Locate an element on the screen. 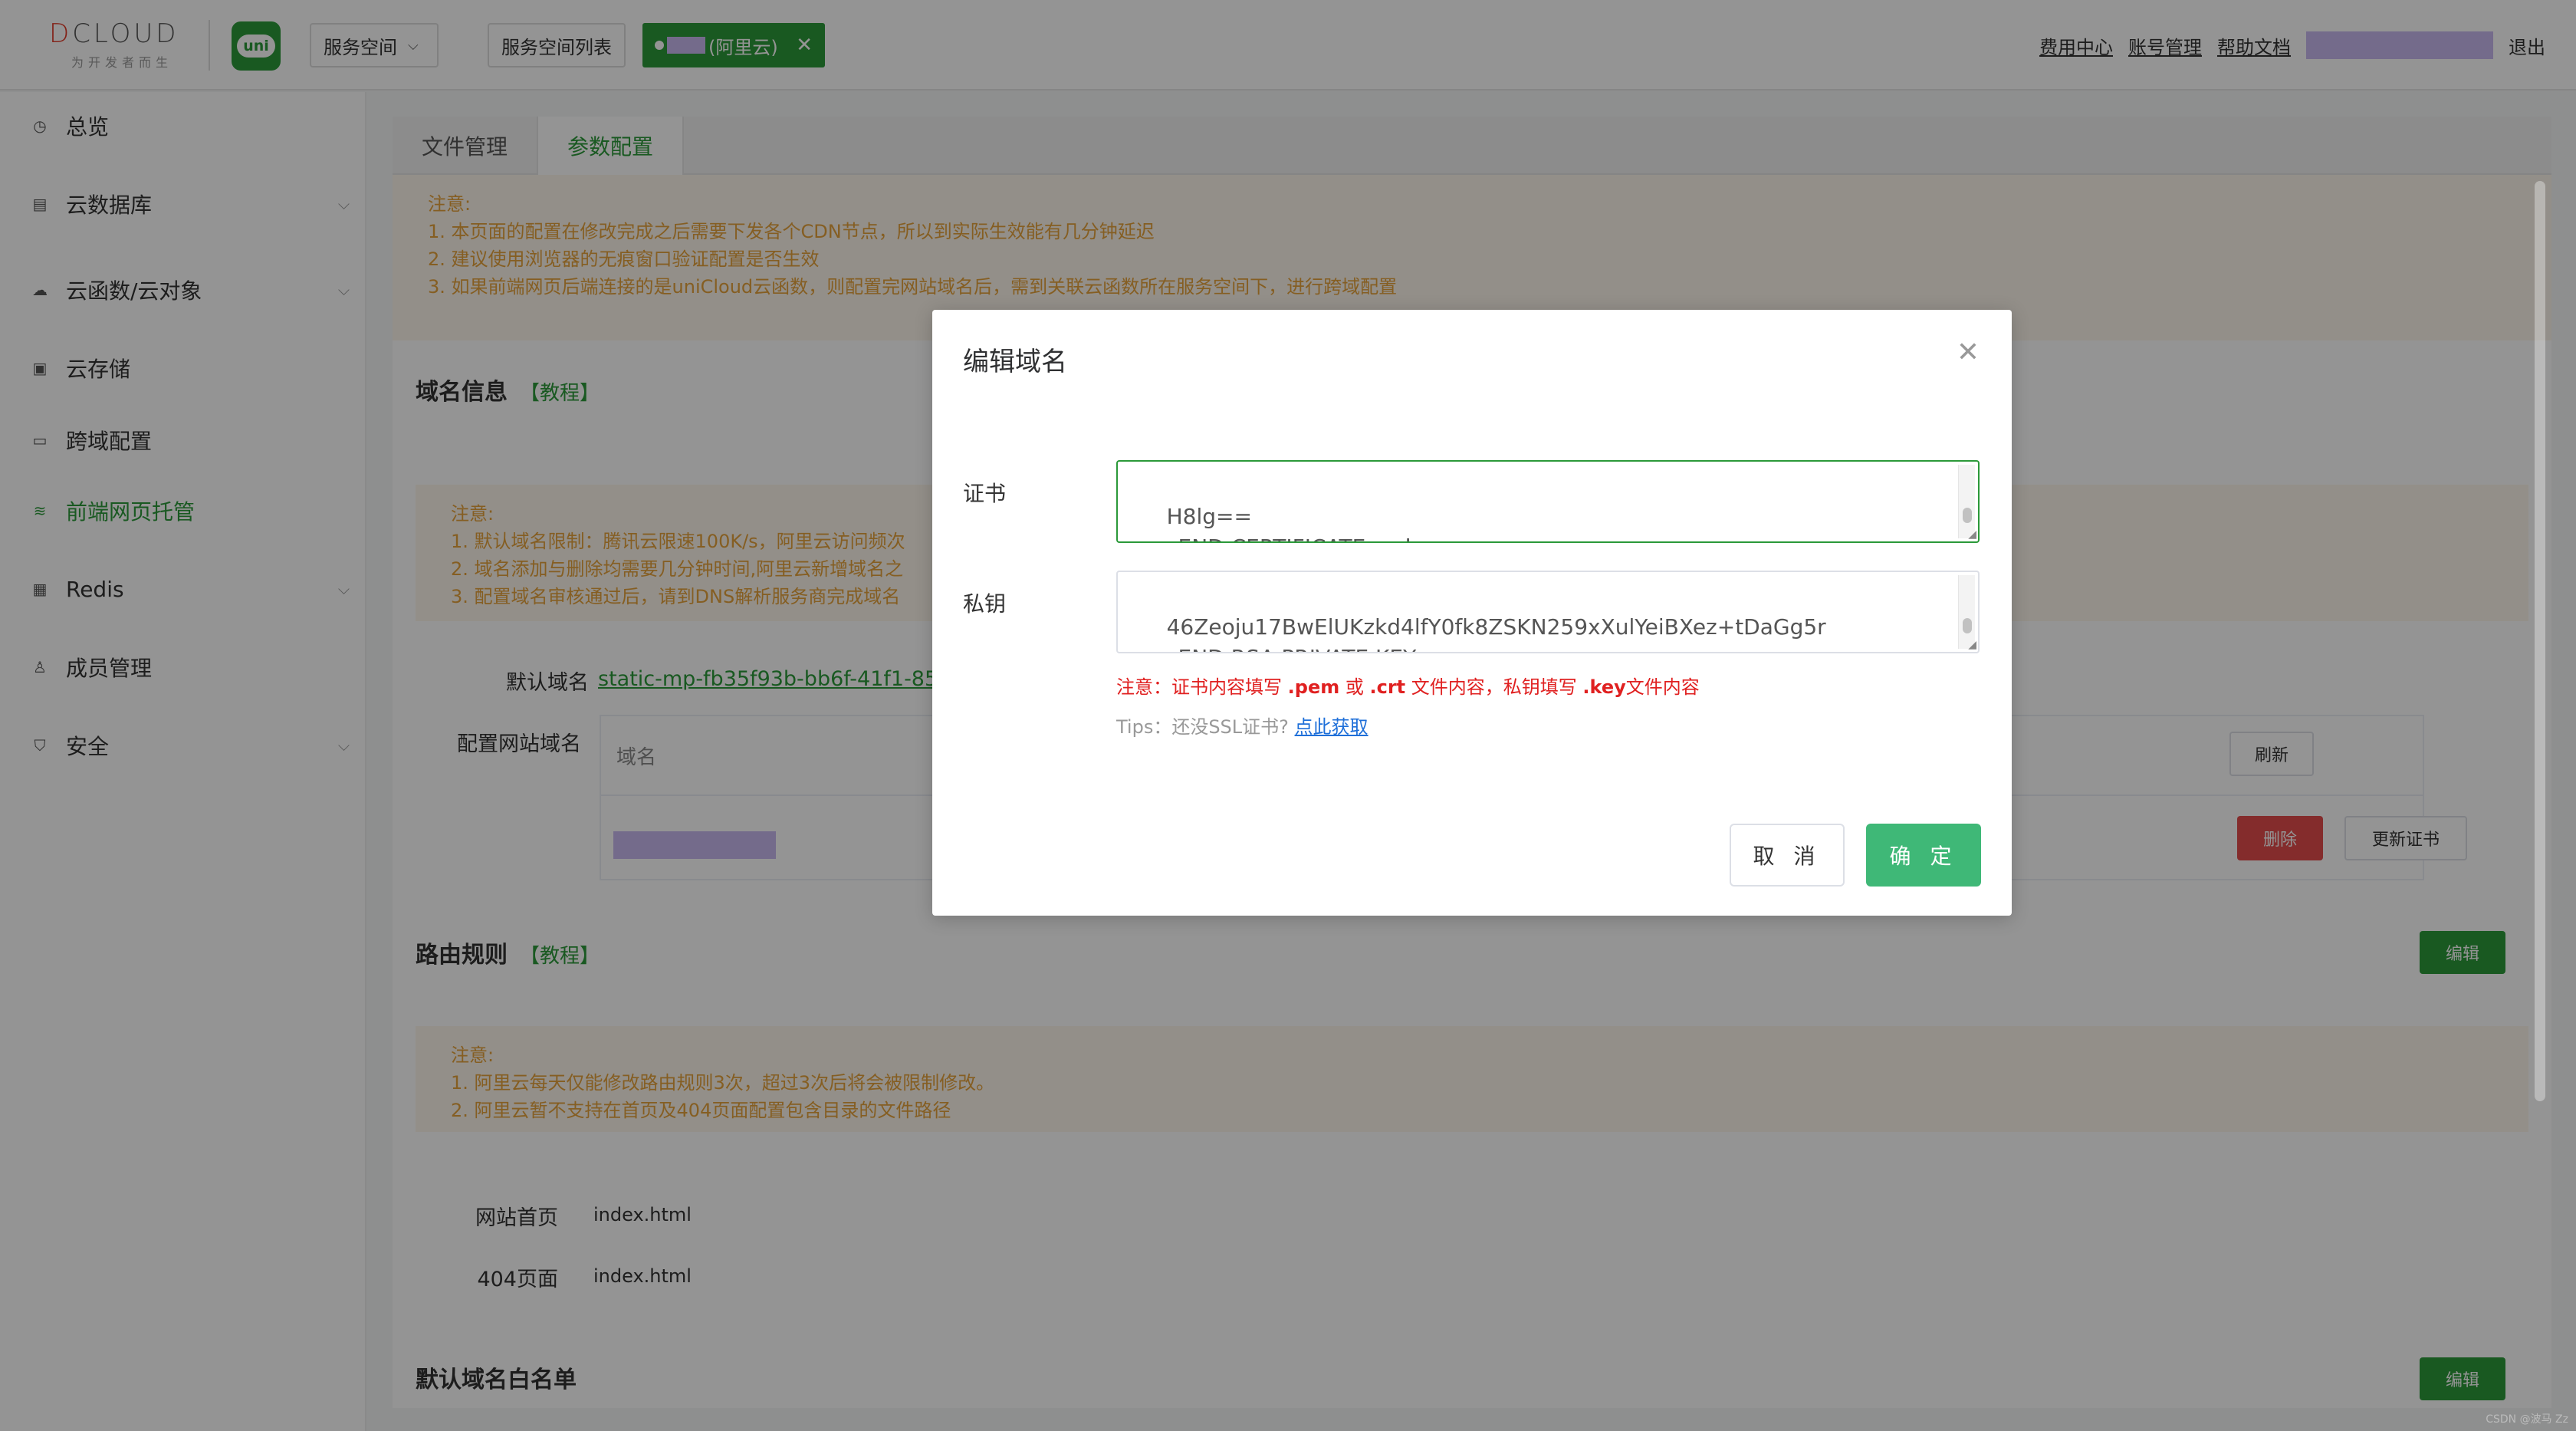 This screenshot has width=2576, height=1431. text-cursor: | is located at coordinates (1408, 538).